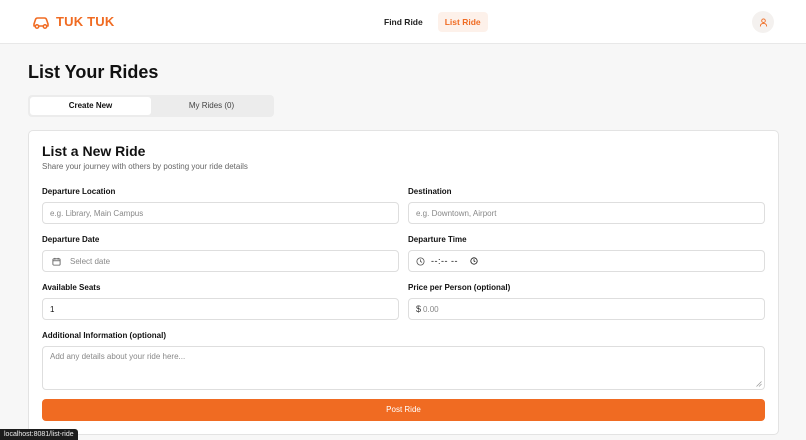  I want to click on departure-time-value: --:-- --, so click(444, 261).